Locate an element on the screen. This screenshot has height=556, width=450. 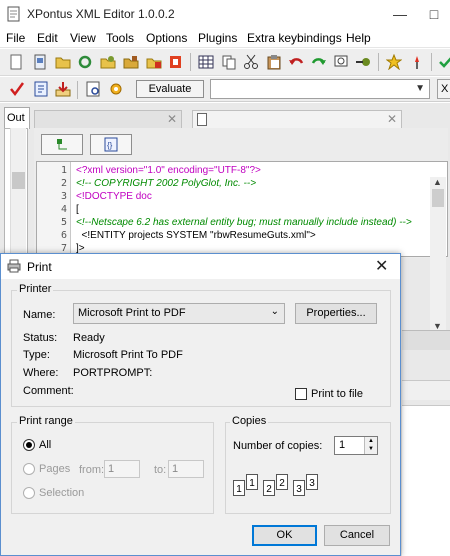
tree-indent-icon is located at coordinates (62, 144).